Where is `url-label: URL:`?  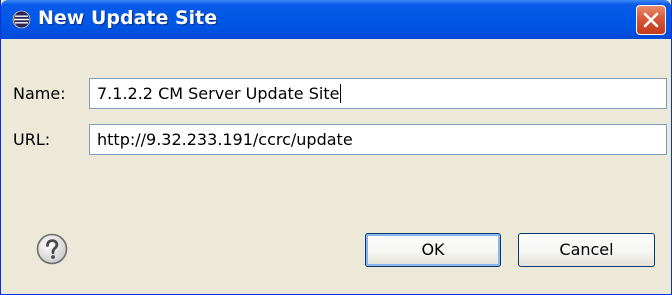 url-label: URL: is located at coordinates (32, 139).